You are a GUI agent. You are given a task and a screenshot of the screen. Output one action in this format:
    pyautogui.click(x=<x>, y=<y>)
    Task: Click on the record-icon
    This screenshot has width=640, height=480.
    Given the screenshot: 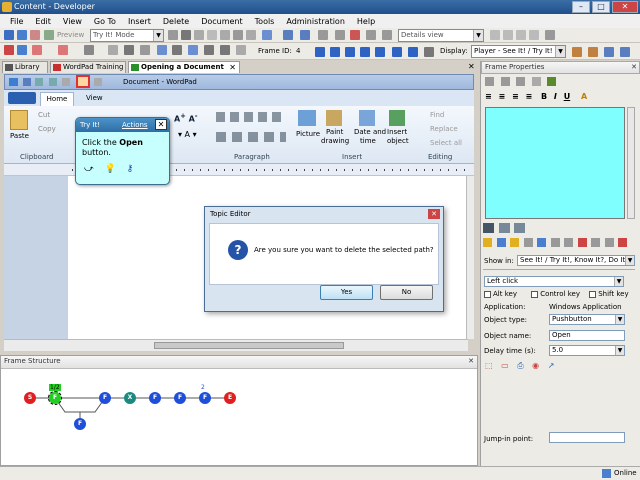 What is the action you would take?
    pyautogui.click(x=9, y=50)
    